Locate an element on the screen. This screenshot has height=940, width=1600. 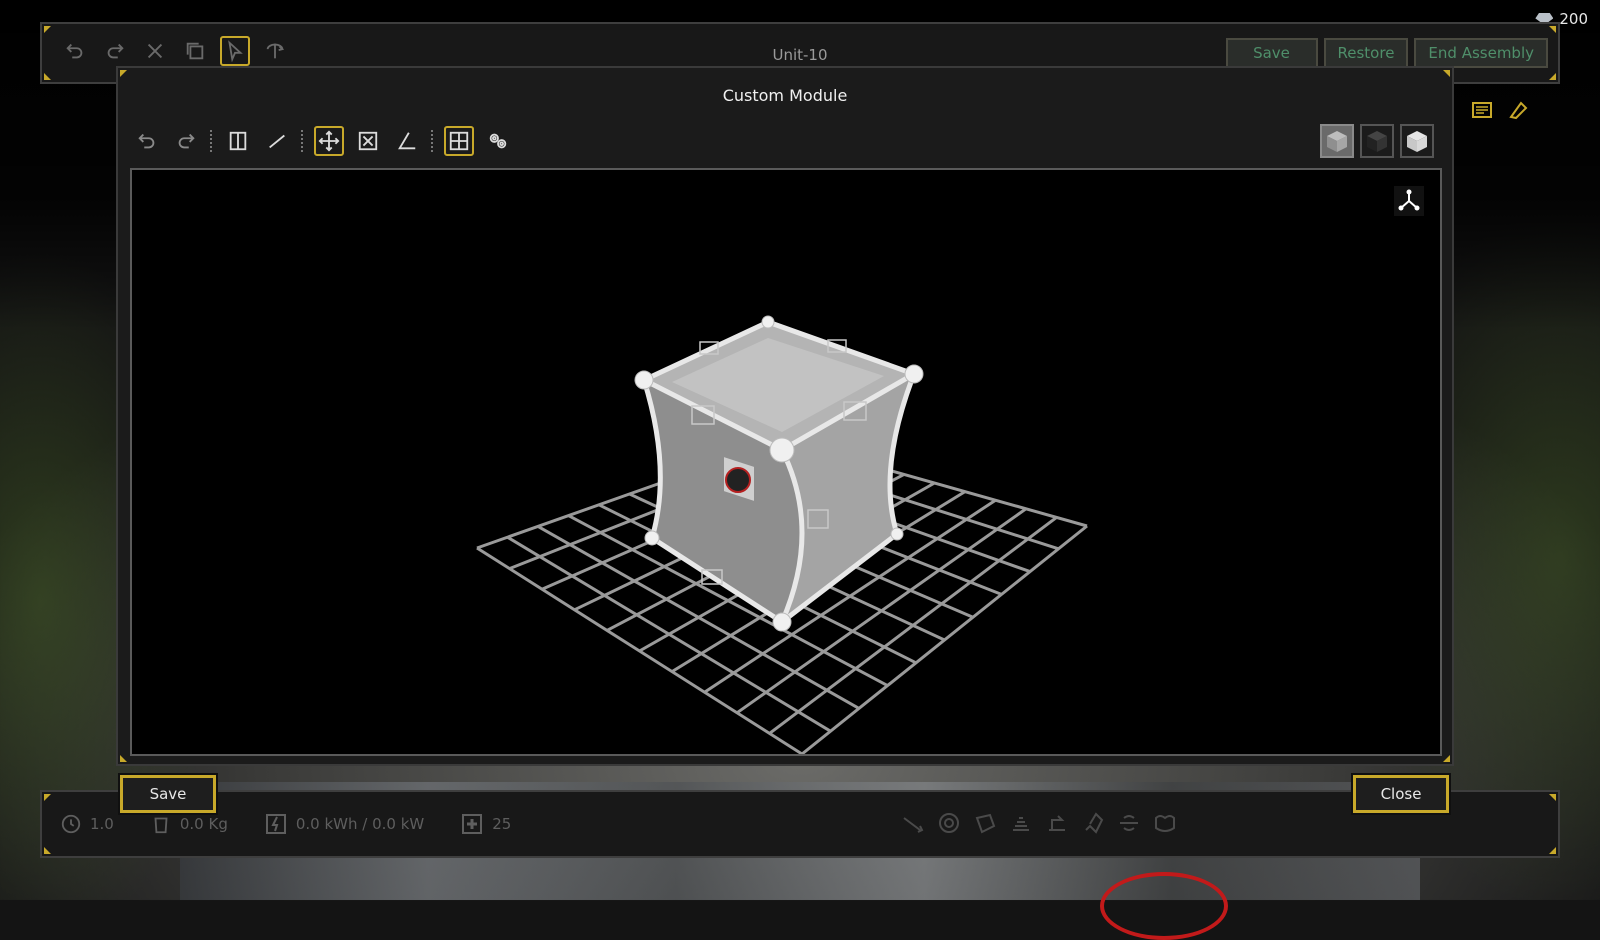
redo-icon is located at coordinates (186, 141).